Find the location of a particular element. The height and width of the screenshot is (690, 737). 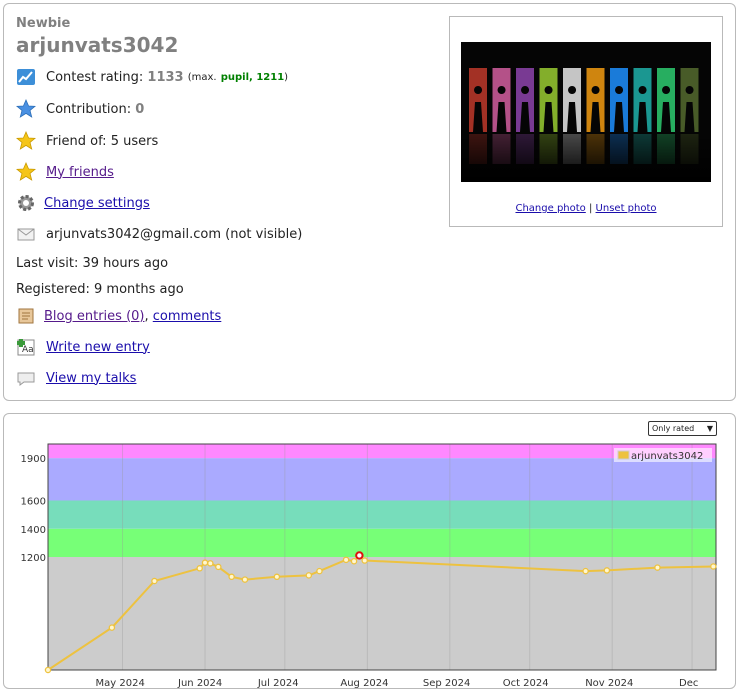

friend-of-row: Friend of: 5 users is located at coordinates (87, 140).